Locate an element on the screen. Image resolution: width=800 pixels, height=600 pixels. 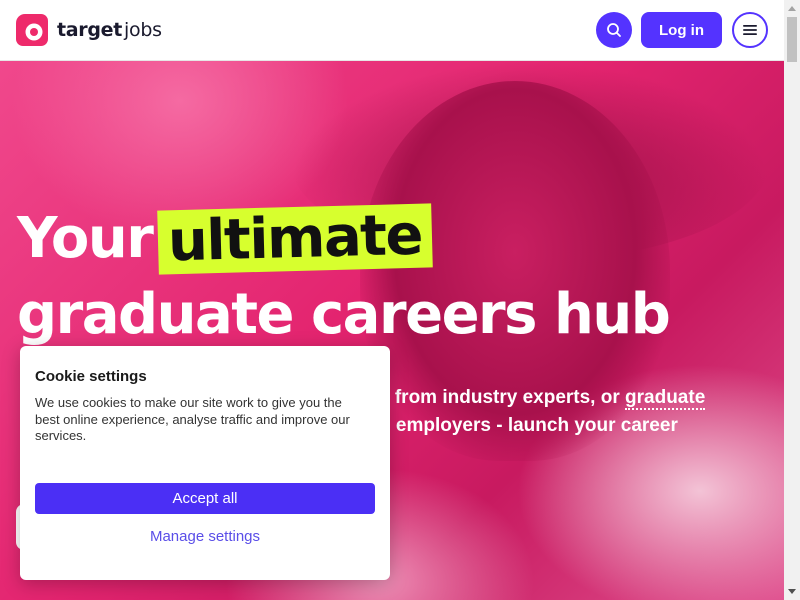
hero-title-line-1: Your ultimate is located at coordinates (343, 239).